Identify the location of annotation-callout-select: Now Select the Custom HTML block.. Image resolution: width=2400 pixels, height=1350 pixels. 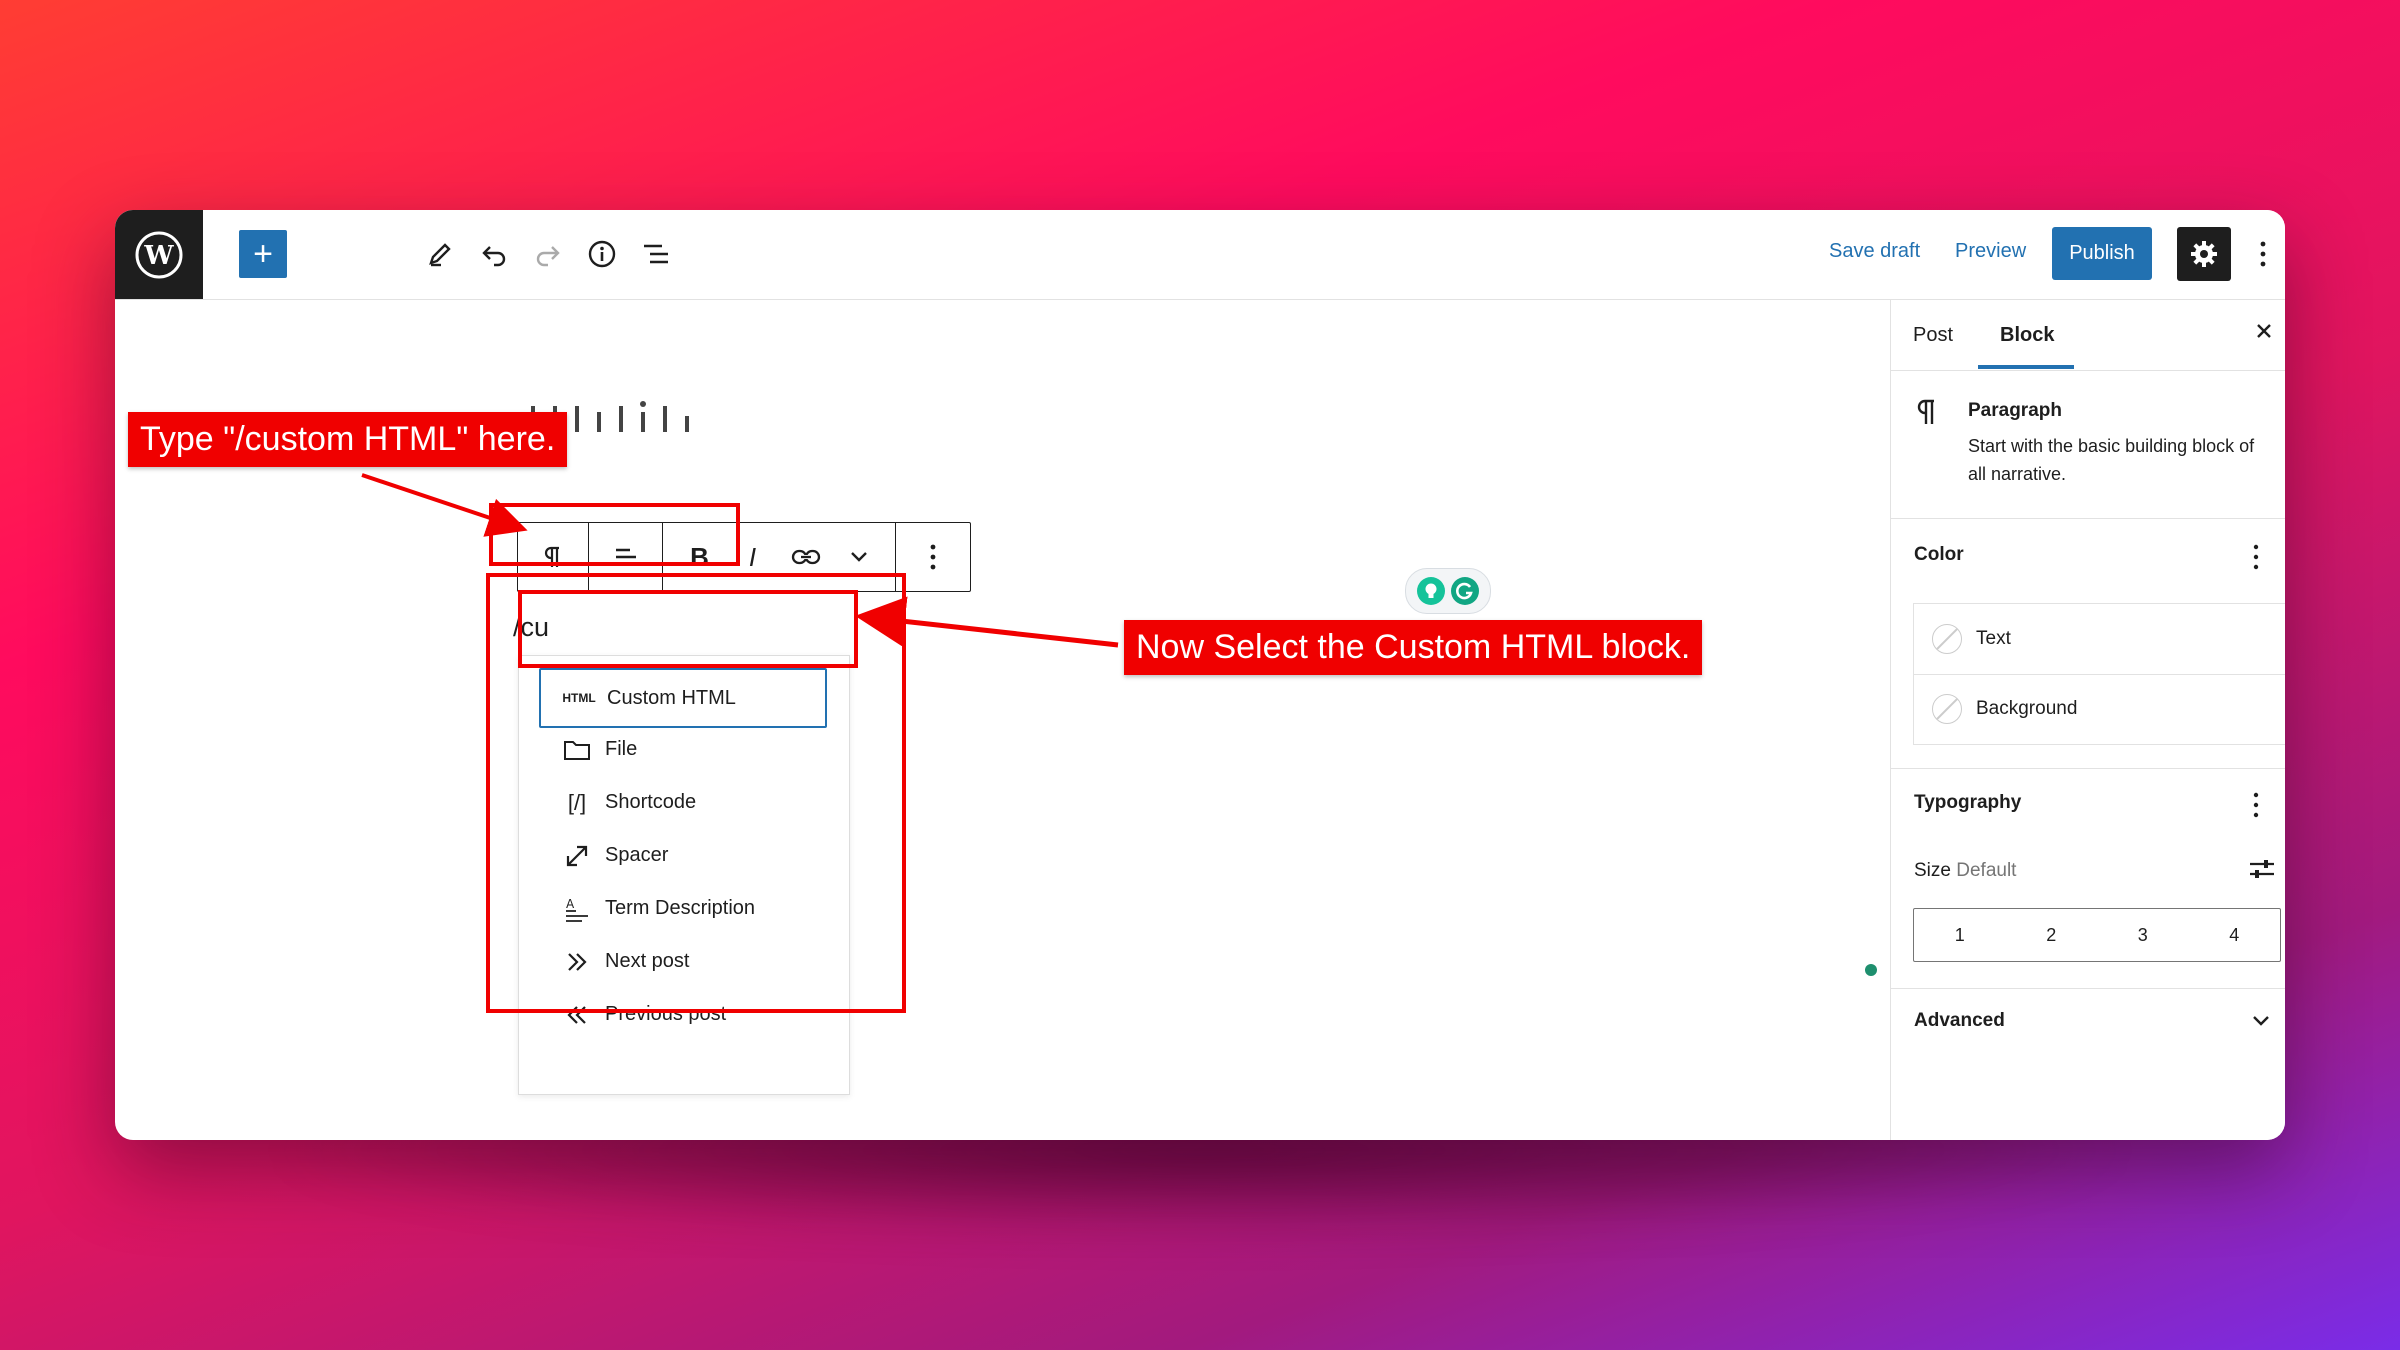
(1413, 647).